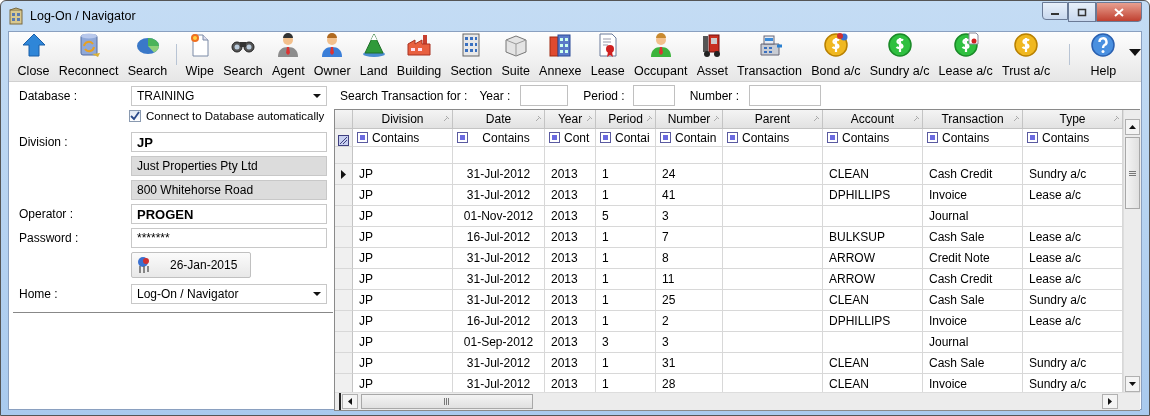 The image size is (1150, 416). What do you see at coordinates (419, 45) in the screenshot?
I see `factory-icon` at bounding box center [419, 45].